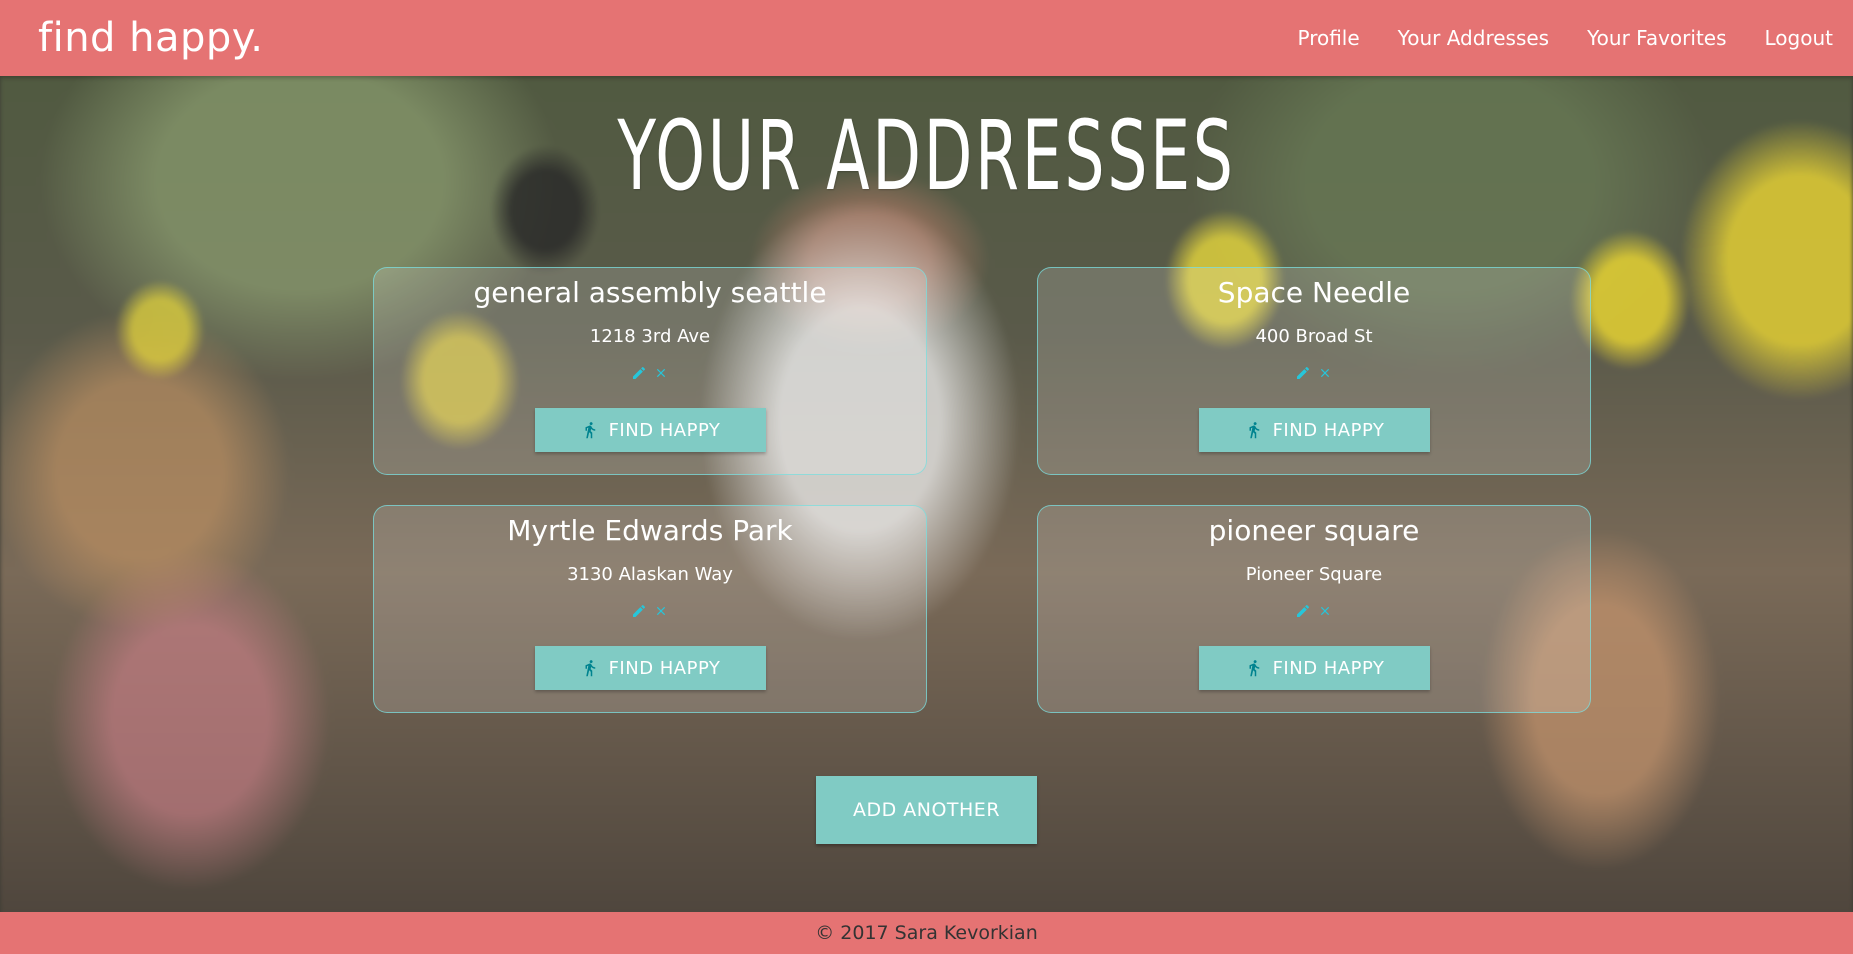  I want to click on footer: © 2017 Sara Kevorkian, so click(926, 933).